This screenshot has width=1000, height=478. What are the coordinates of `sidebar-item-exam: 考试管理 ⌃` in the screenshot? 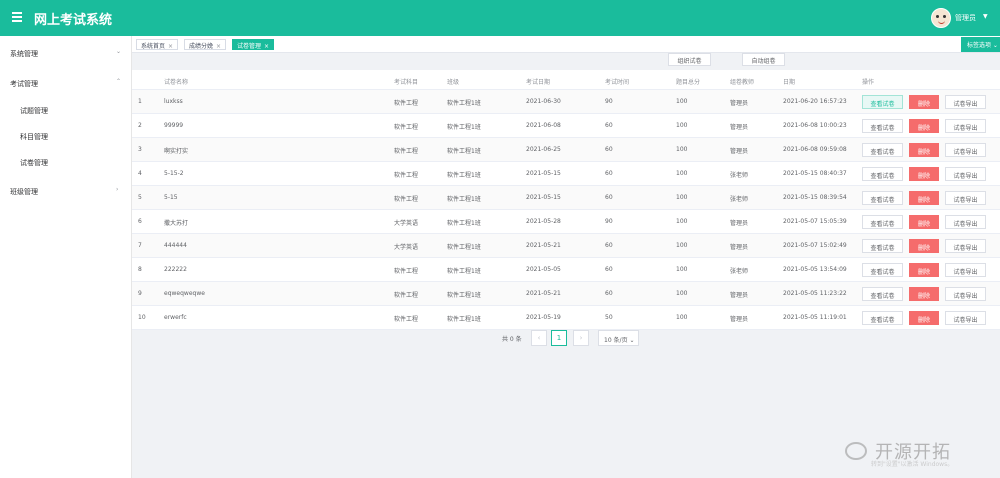 It's located at (66, 83).